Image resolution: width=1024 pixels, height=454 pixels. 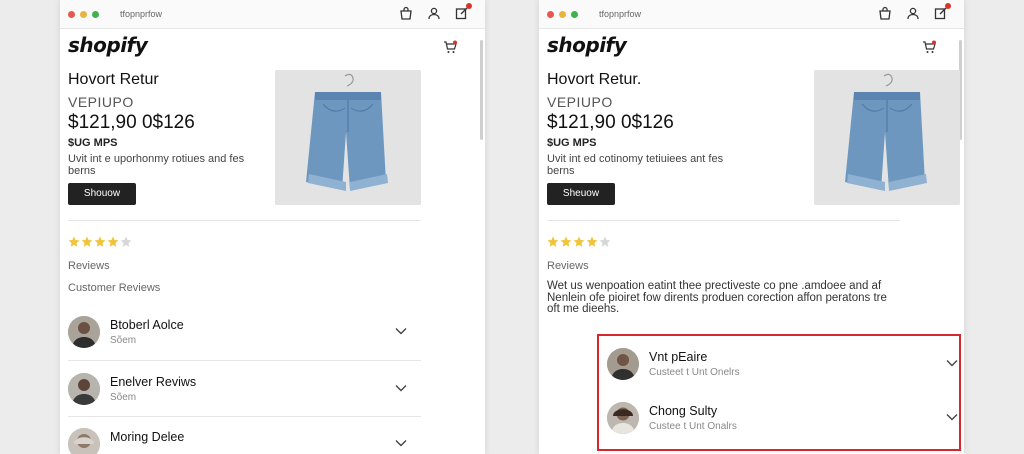 What do you see at coordinates (113, 79) in the screenshot?
I see `product-title: Hovort Retur` at bounding box center [113, 79].